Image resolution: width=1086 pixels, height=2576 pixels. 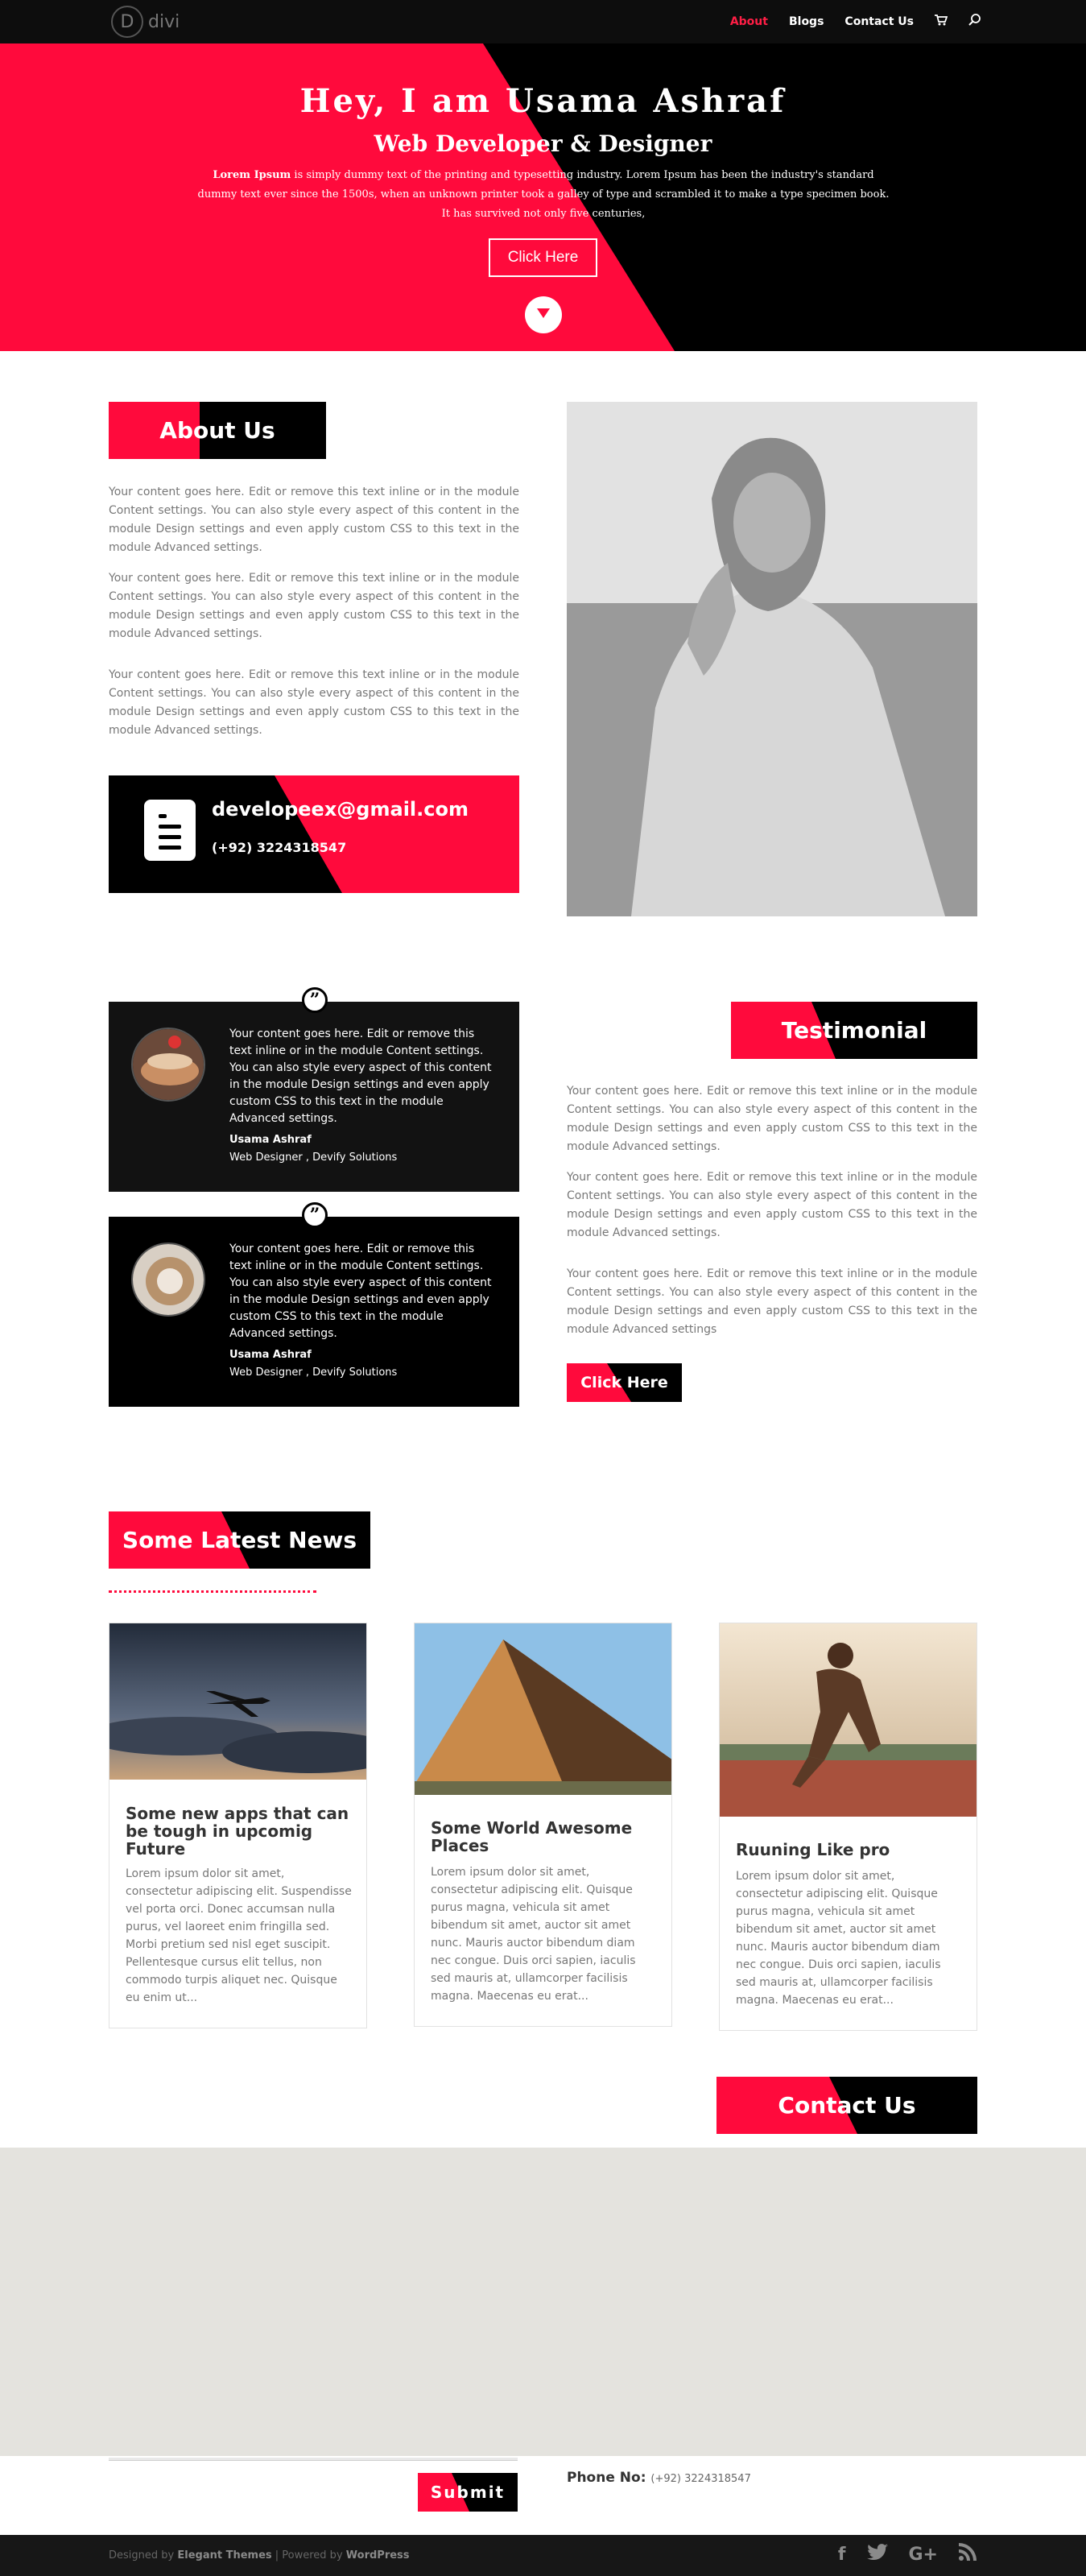 I want to click on news-title: Some World Awesome Places, so click(x=543, y=1836).